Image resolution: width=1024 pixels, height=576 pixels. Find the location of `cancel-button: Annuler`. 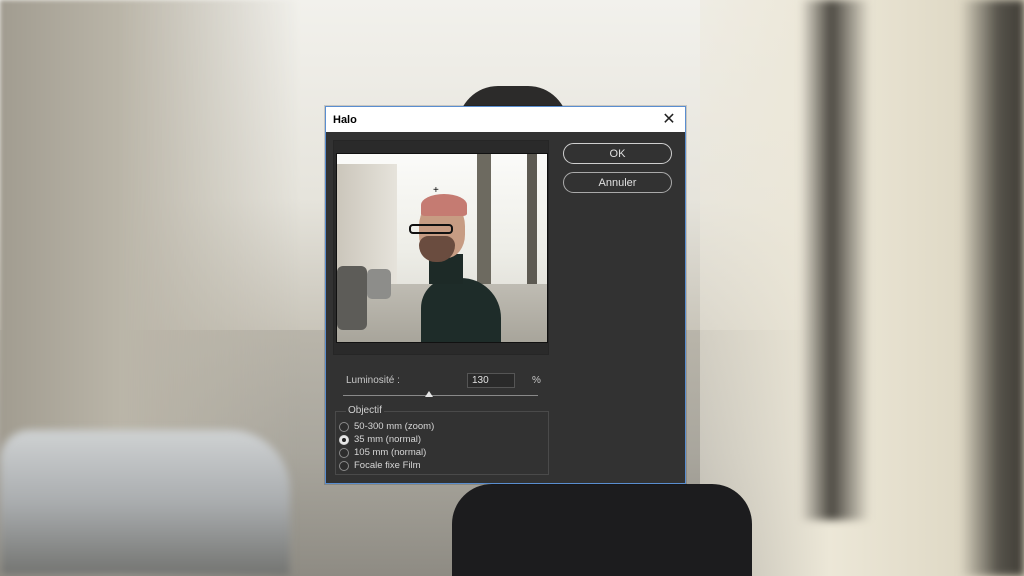

cancel-button: Annuler is located at coordinates (617, 182).